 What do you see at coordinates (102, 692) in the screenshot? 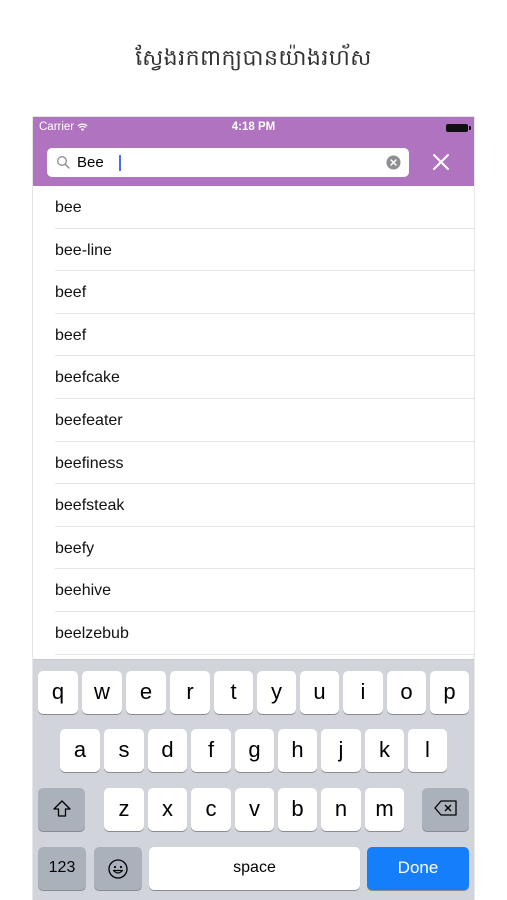
I see `key-w: w` at bounding box center [102, 692].